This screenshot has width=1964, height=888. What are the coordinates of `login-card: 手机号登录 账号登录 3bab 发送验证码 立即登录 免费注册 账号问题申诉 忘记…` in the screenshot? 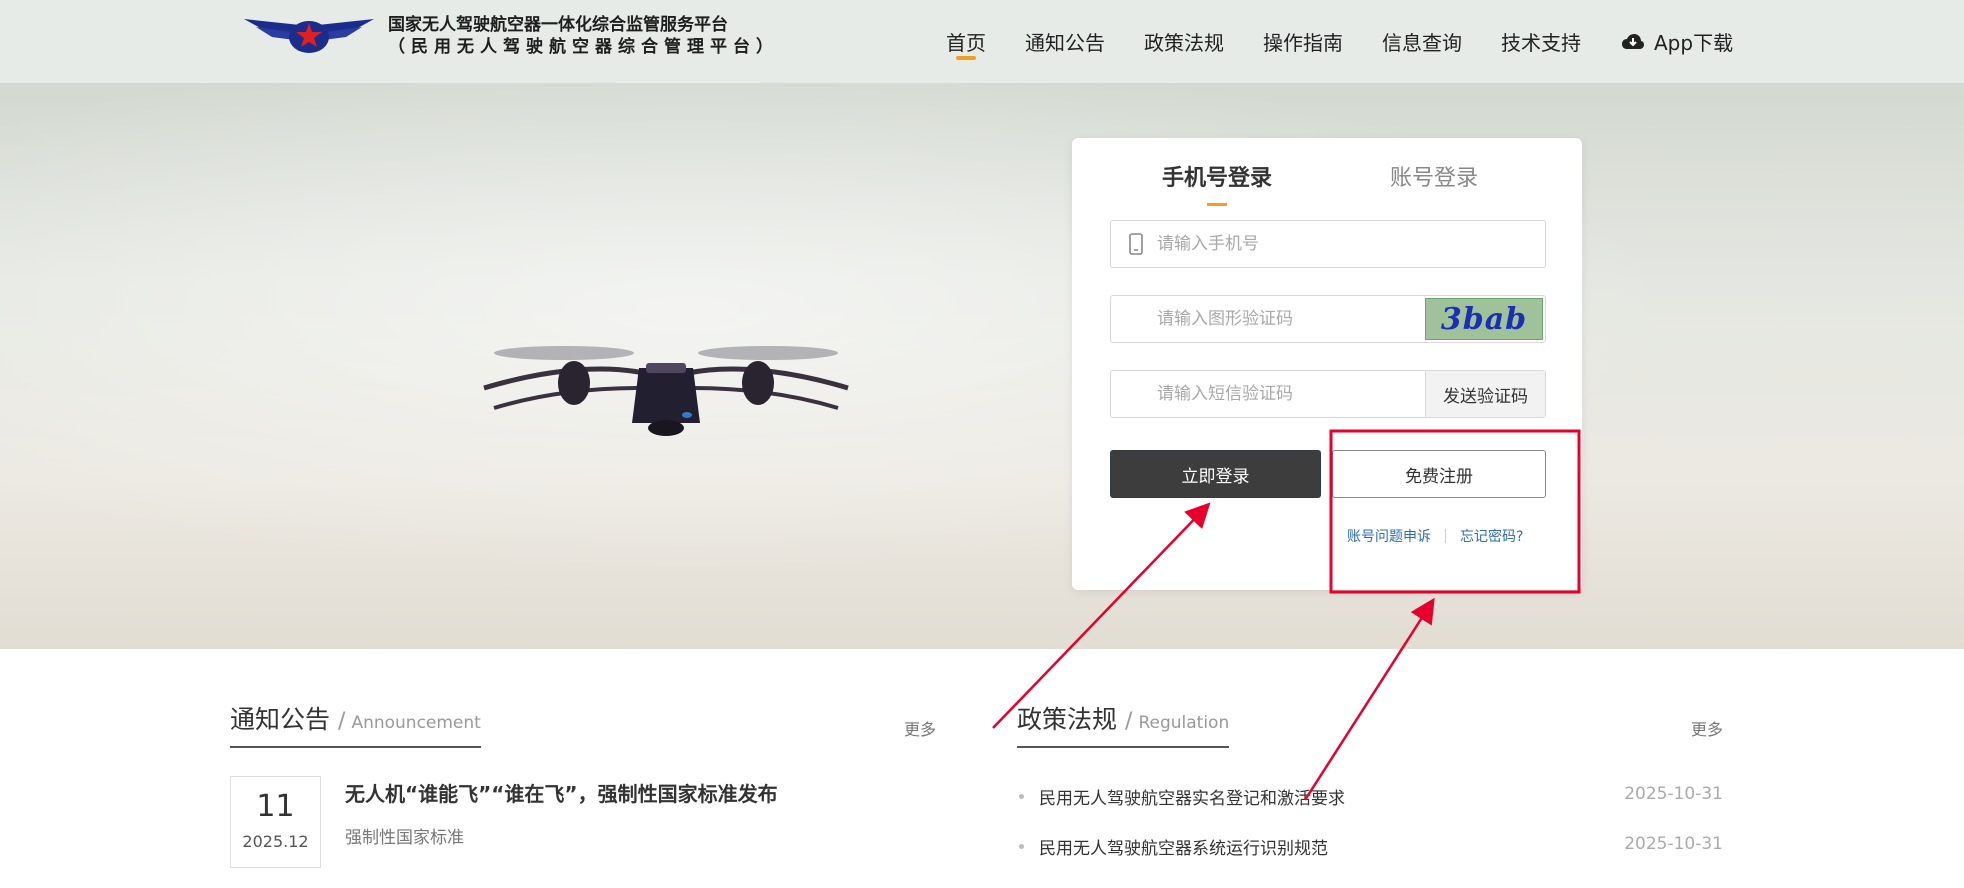 It's located at (1327, 364).